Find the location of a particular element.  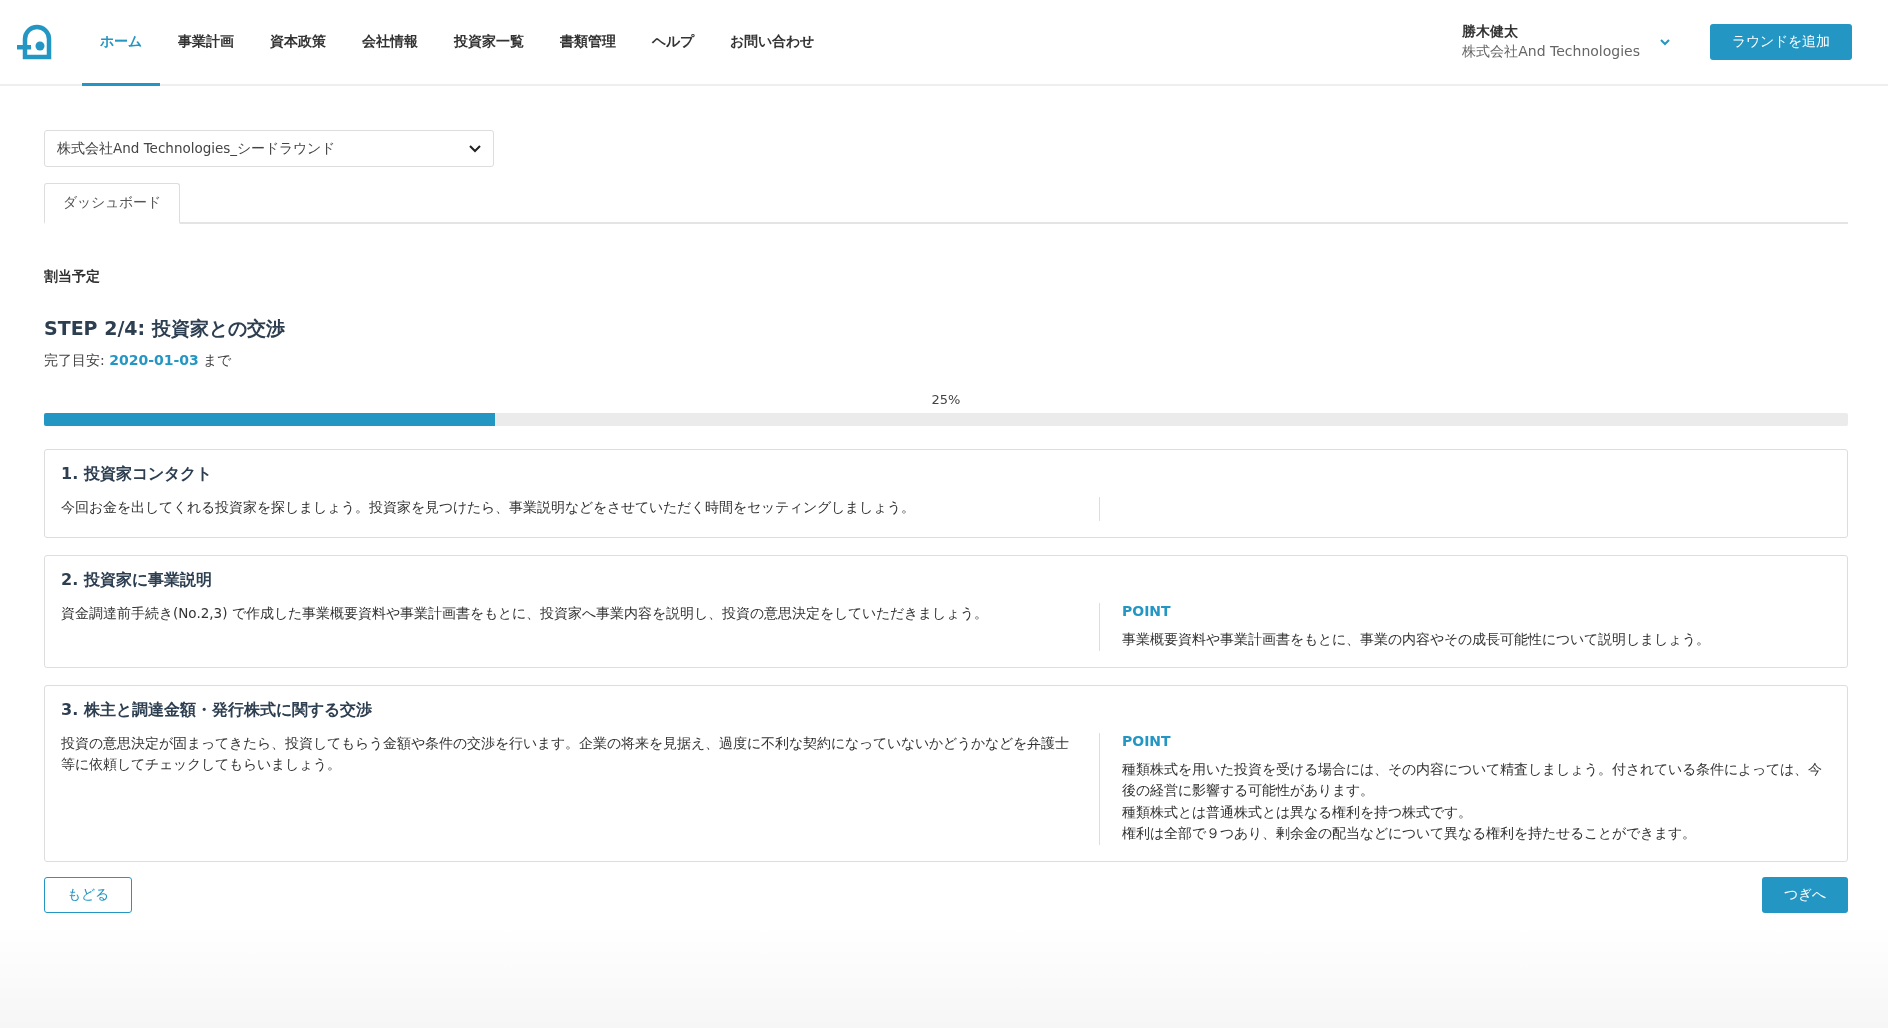

nav-link: 事業計画 is located at coordinates (206, 43).